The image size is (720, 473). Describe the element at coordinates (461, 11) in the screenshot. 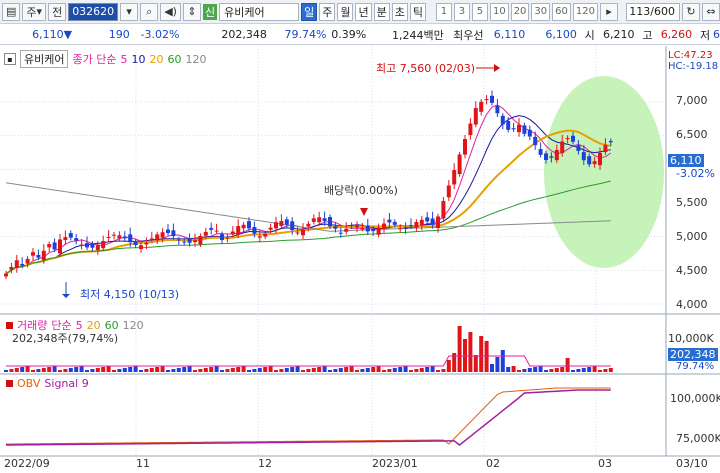

I see `minute-3: 3` at that location.